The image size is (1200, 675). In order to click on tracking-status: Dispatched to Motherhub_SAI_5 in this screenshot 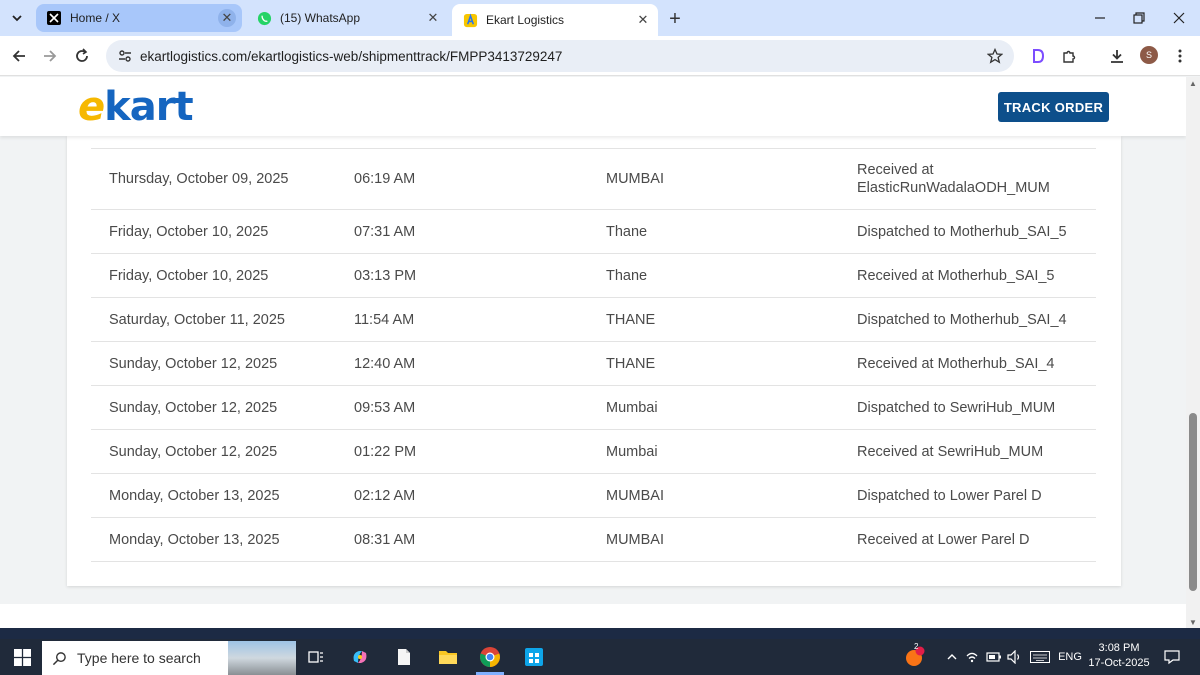, I will do `click(962, 231)`.